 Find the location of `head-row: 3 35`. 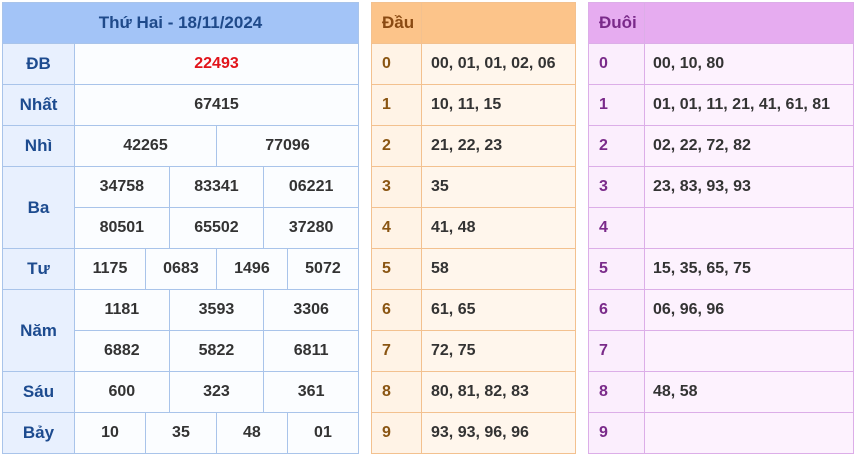

head-row: 3 35 is located at coordinates (473, 187).